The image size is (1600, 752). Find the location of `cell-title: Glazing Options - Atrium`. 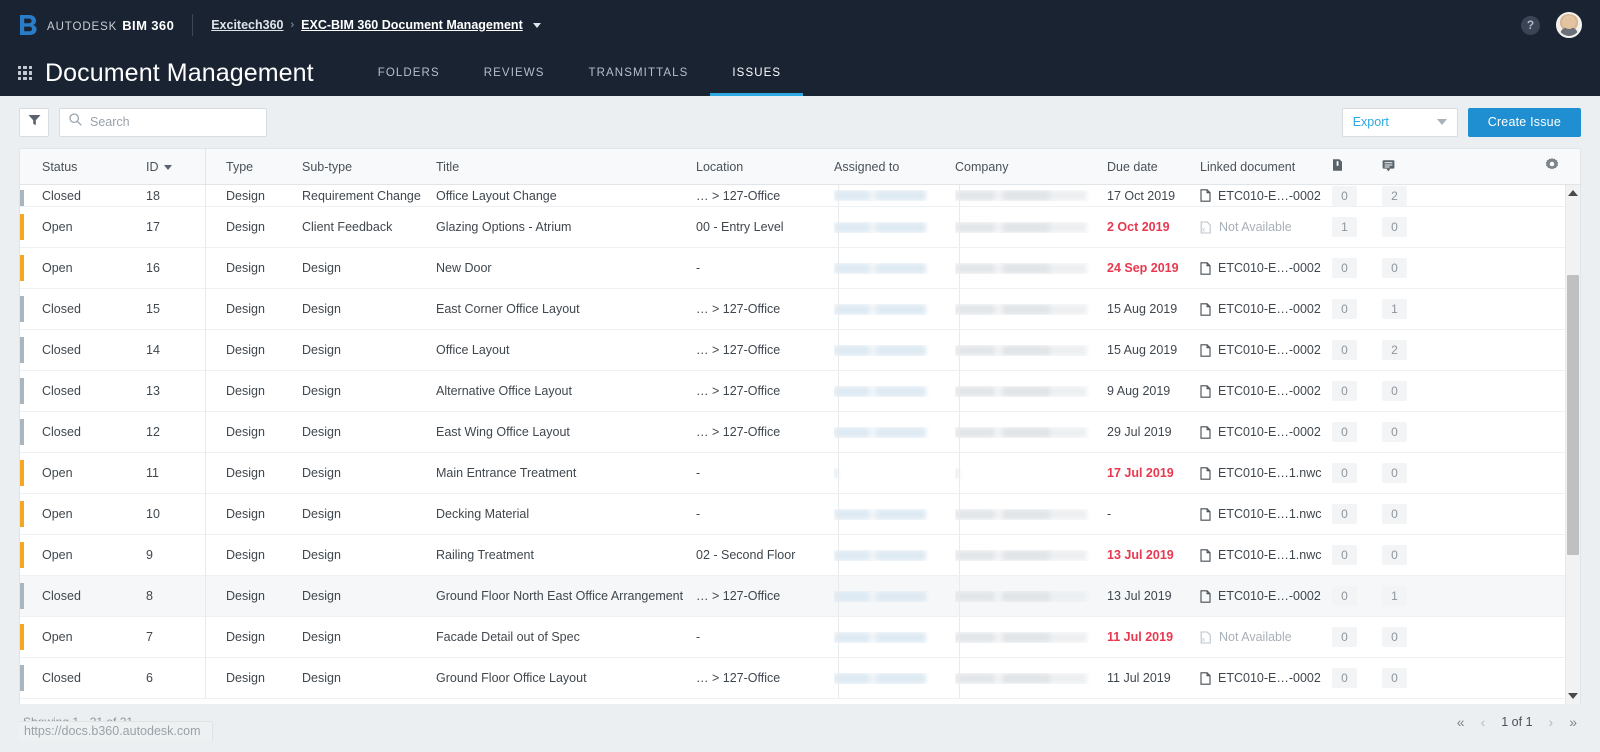

cell-title: Glazing Options - Atrium is located at coordinates (566, 227).